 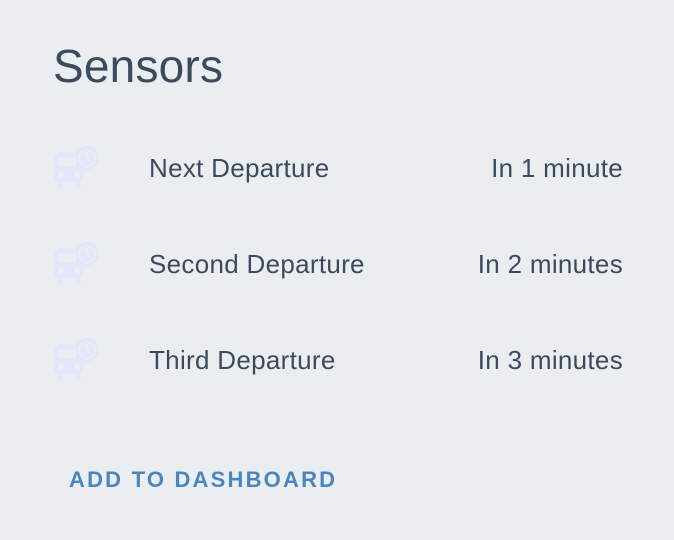 What do you see at coordinates (550, 360) in the screenshot?
I see `sensor-value: In 3 minutes` at bounding box center [550, 360].